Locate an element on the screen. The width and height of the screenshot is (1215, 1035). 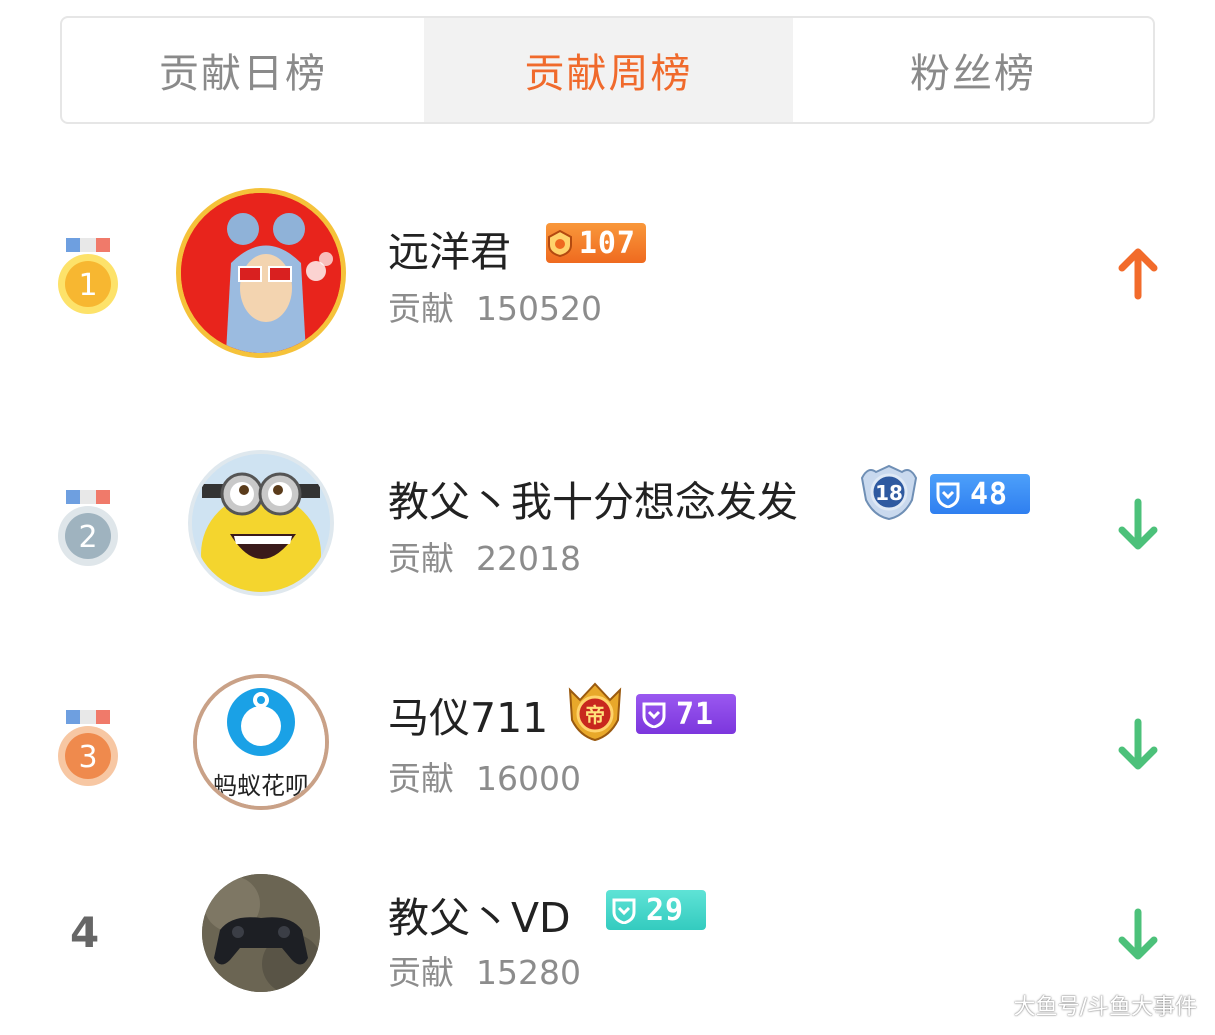
ant-credit-pay-logo: 蚂蚁花呗 is located at coordinates (261, 742).